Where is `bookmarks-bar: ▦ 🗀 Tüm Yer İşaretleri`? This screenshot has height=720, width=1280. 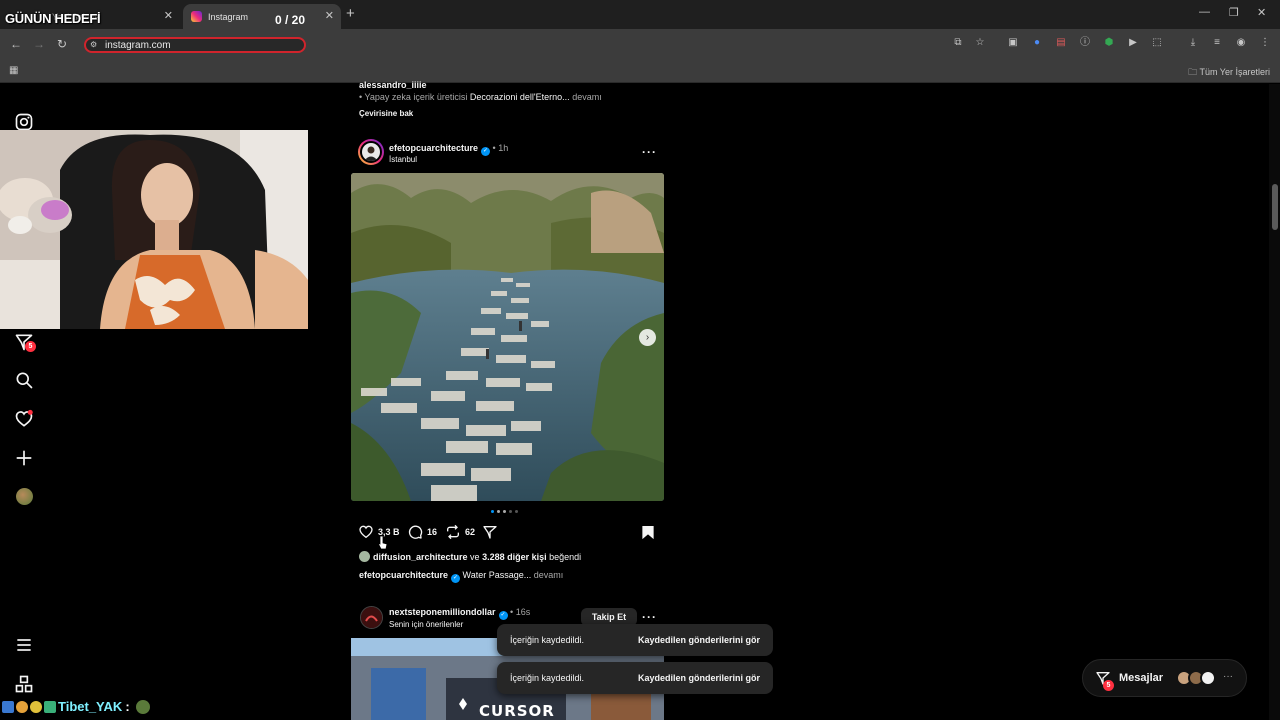 bookmarks-bar: ▦ 🗀 Tüm Yer İşaretleri is located at coordinates (640, 71).